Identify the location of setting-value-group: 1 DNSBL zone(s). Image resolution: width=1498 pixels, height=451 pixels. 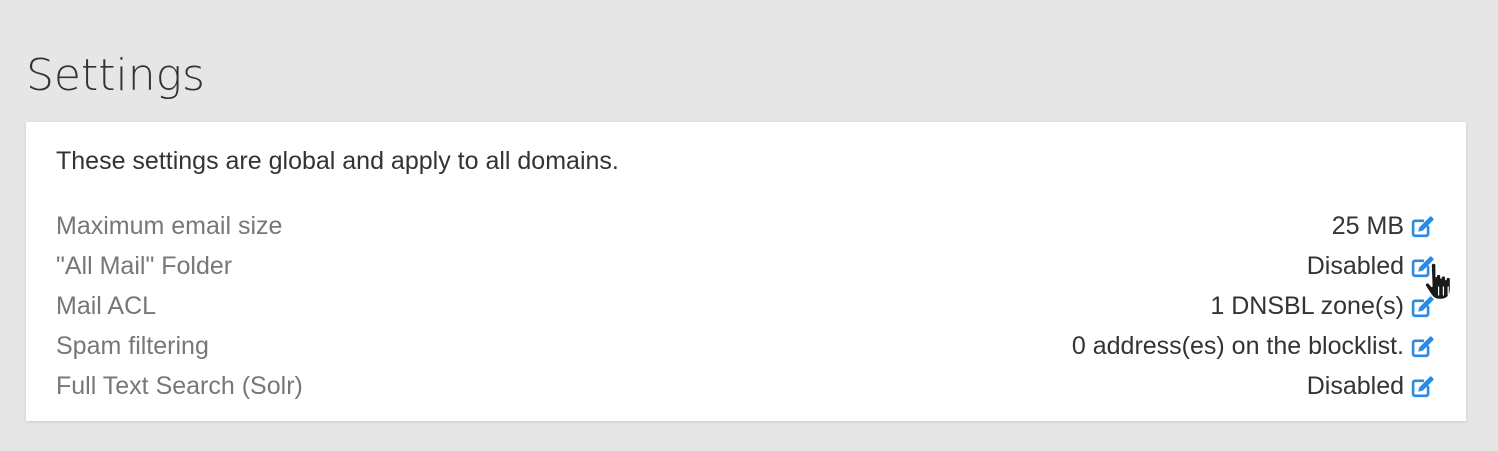
(1323, 306).